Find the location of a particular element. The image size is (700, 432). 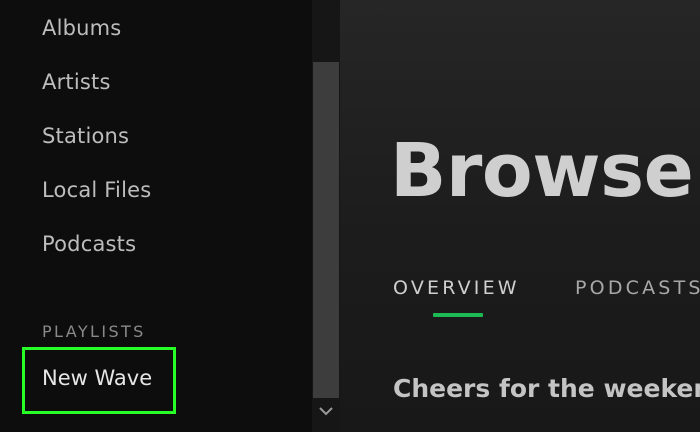

sidebar-item-local-files: Local Files is located at coordinates (96, 190).